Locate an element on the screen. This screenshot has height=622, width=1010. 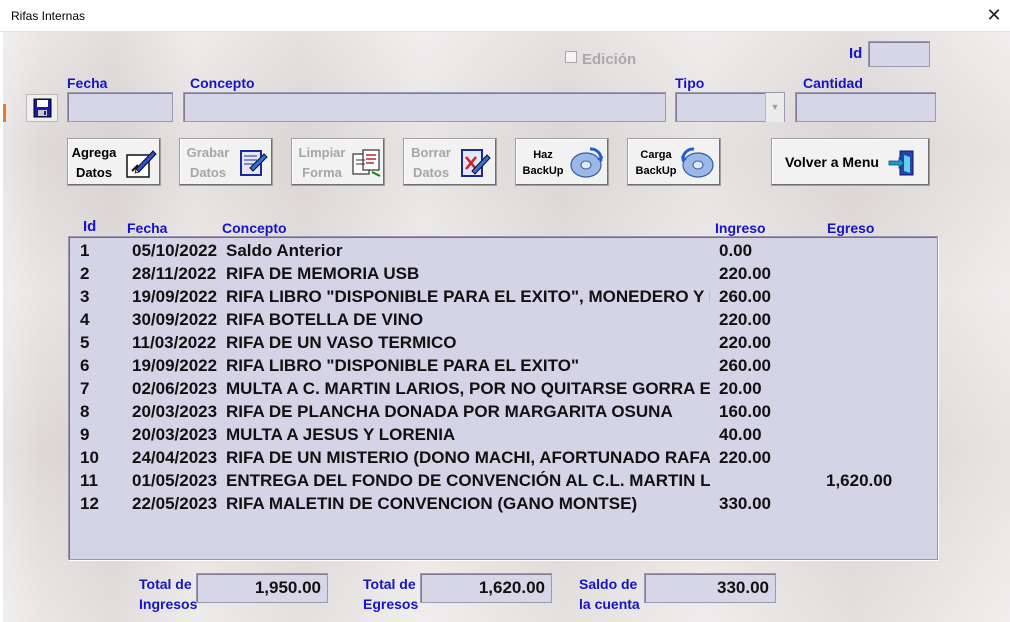
row-id: 2 is located at coordinates (85, 273).